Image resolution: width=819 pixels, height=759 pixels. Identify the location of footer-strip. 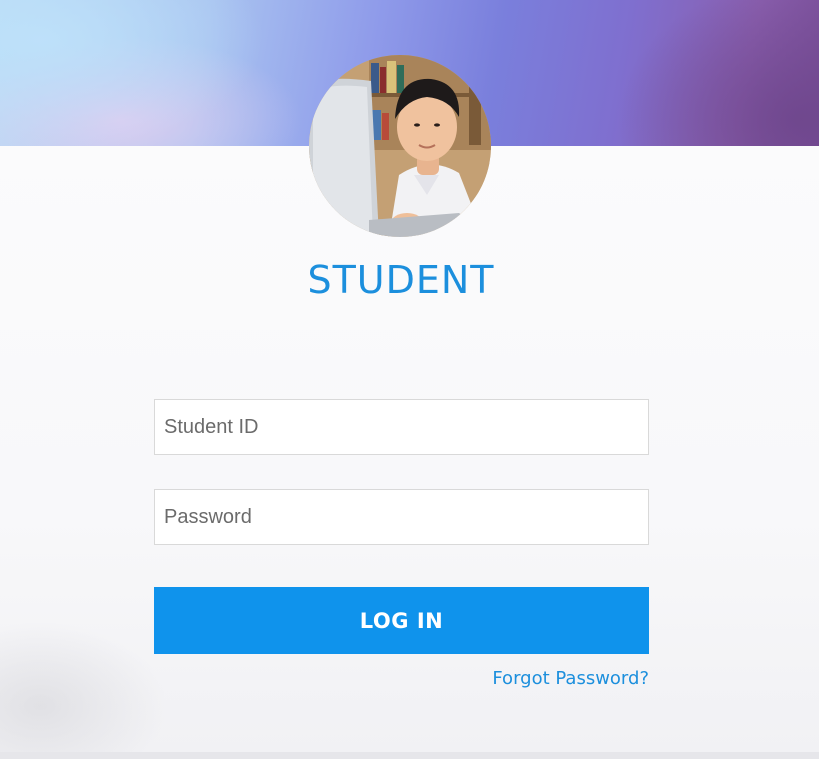
(409, 755).